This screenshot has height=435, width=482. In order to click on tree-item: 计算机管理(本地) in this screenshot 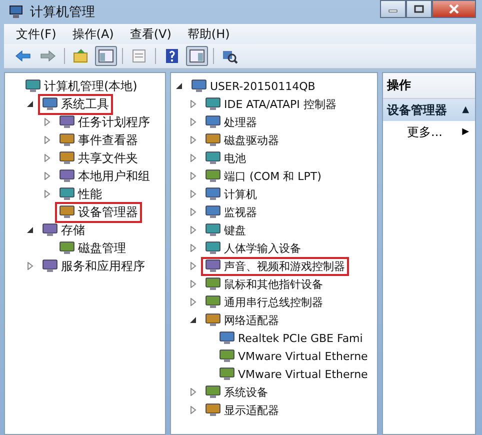, I will do `click(81, 86)`.